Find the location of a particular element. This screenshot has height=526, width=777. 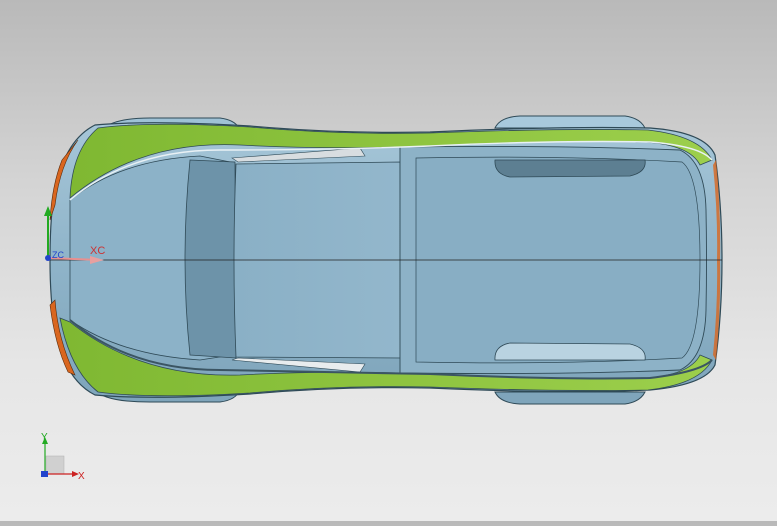

wheel-fender-front-bottom is located at coordinates (570, 398).